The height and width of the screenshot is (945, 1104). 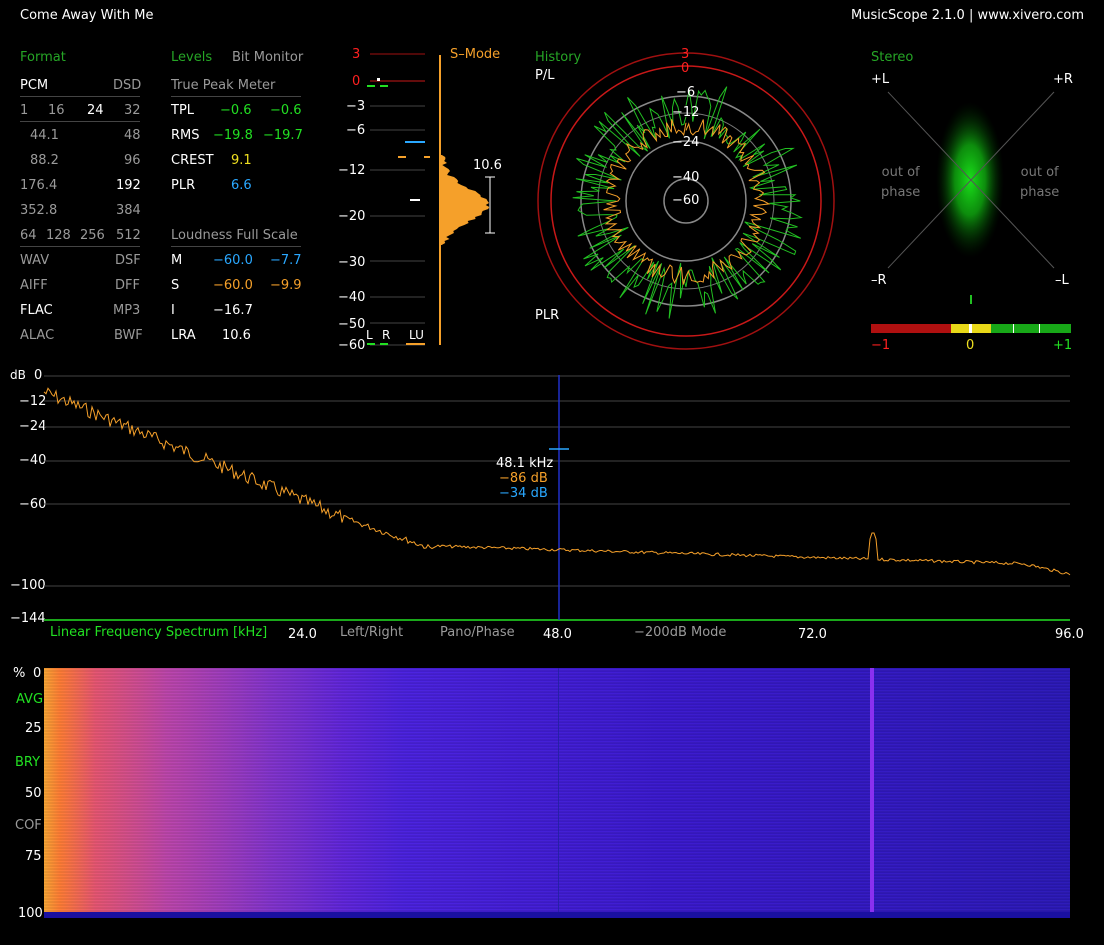 What do you see at coordinates (286, 260) in the screenshot?
I see `m-value-b: −7.7` at bounding box center [286, 260].